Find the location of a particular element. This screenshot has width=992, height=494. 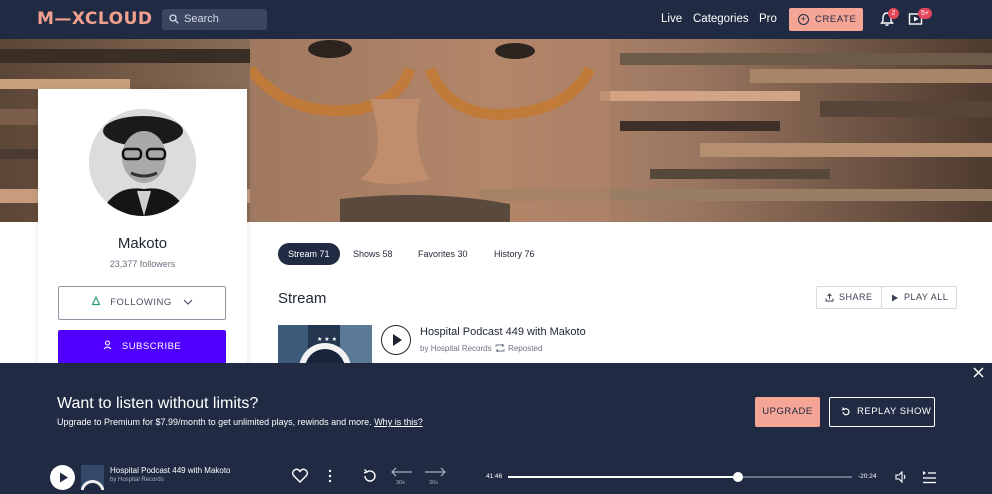

search-input: Search is located at coordinates (214, 19).